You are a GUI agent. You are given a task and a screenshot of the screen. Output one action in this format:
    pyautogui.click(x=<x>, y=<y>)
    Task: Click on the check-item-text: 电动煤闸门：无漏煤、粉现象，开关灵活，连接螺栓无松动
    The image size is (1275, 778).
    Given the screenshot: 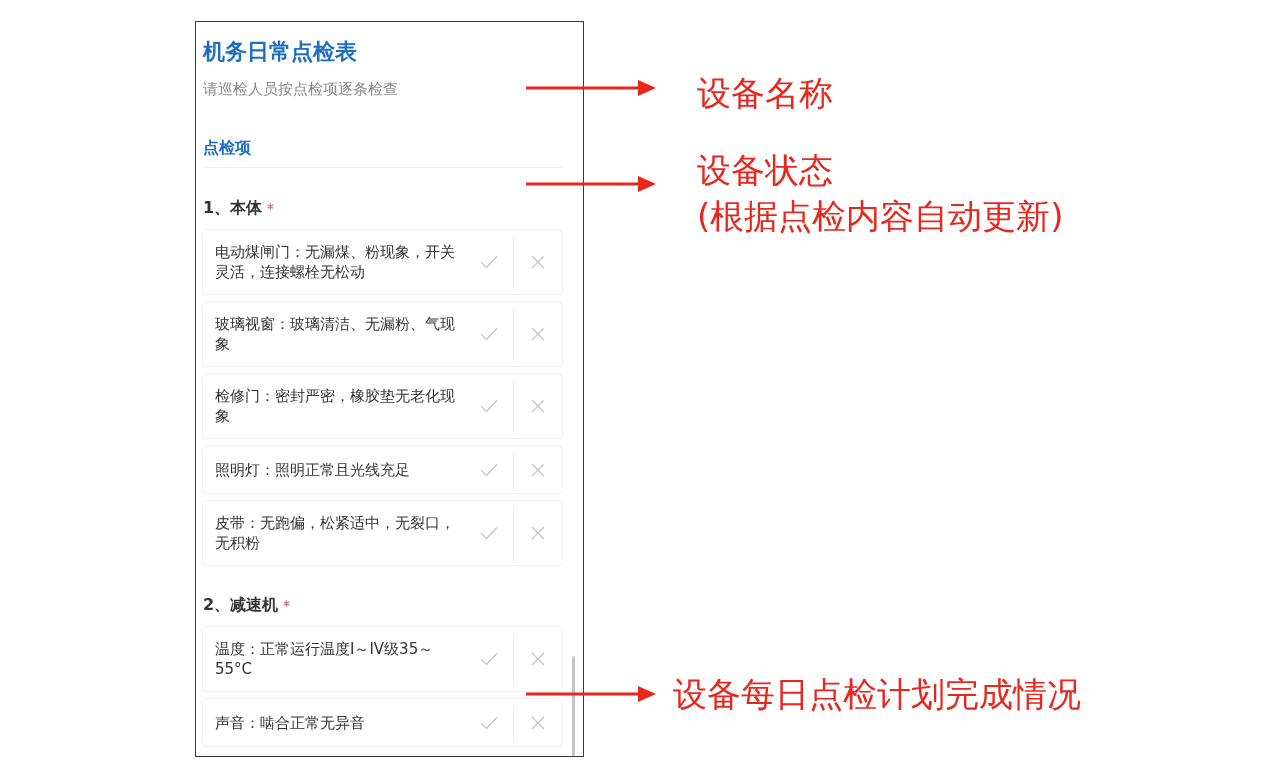 What is the action you would take?
    pyautogui.click(x=335, y=262)
    